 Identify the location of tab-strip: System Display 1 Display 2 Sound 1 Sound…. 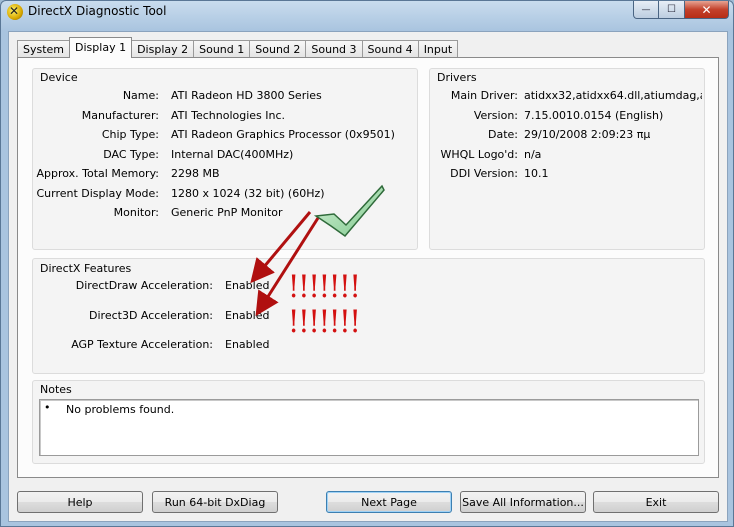
(238, 47).